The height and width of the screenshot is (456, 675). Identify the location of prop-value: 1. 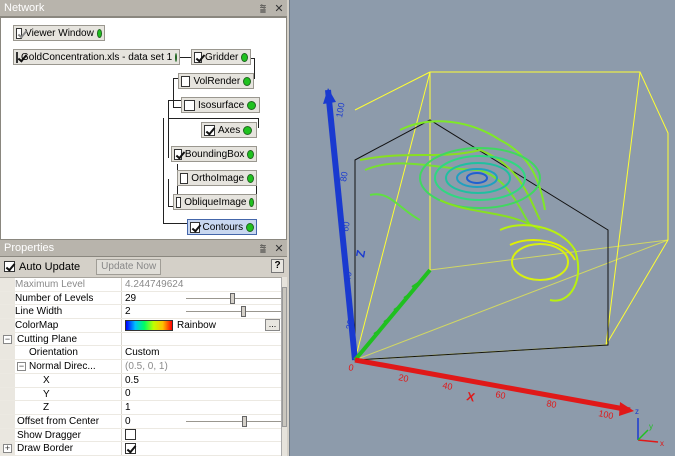
(128, 407).